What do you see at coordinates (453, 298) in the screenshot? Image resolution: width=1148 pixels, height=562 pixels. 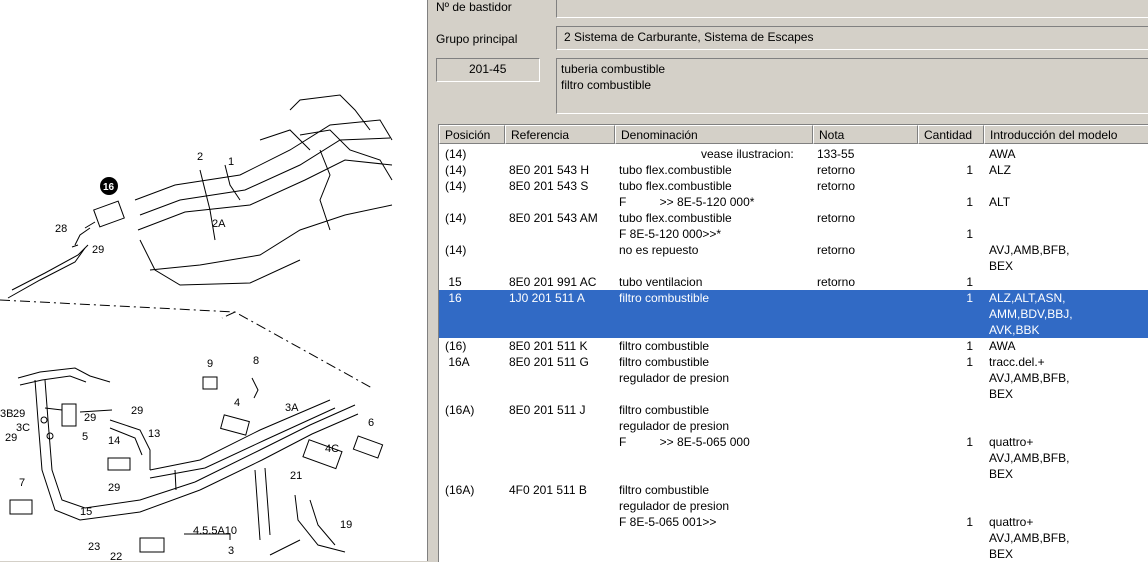 I see `cell-posicion: 16` at bounding box center [453, 298].